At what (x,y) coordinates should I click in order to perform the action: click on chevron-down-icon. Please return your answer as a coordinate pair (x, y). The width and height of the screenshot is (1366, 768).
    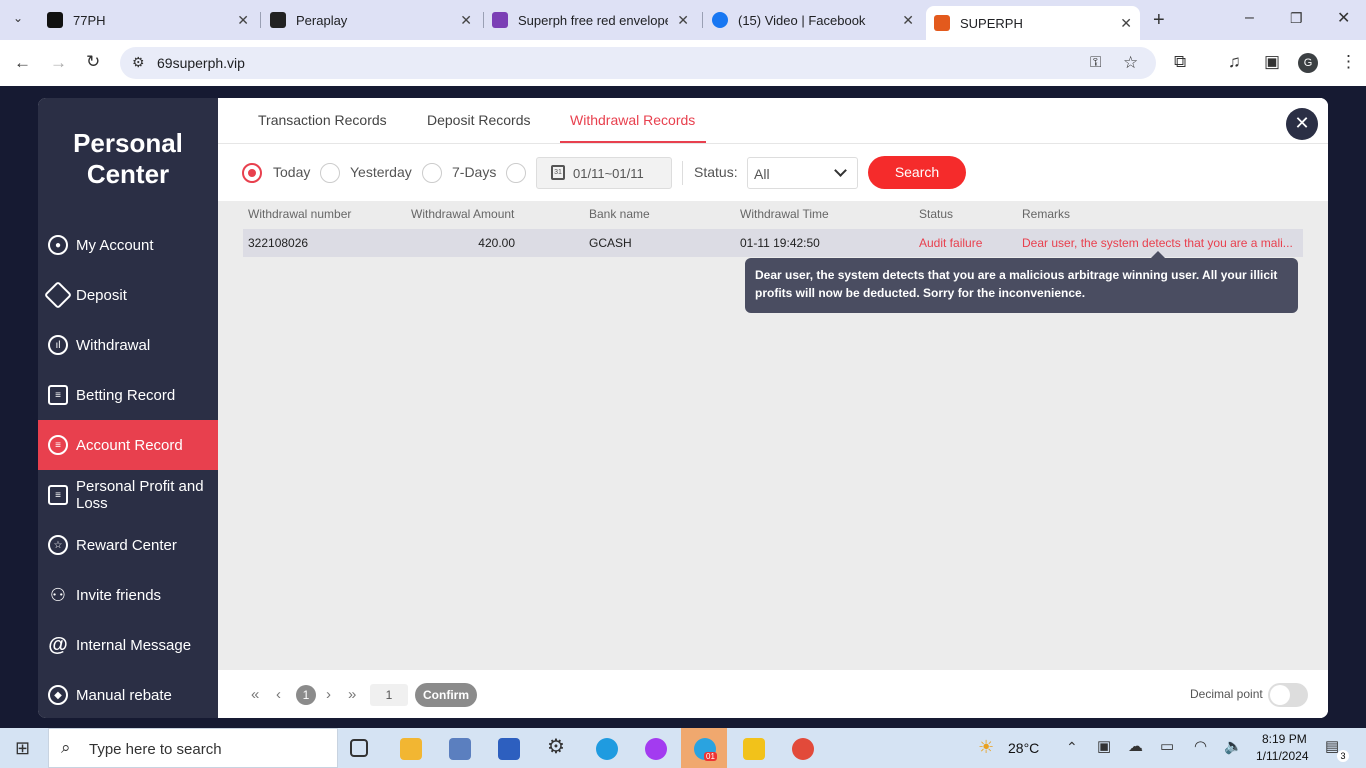
    Looking at the image, I should click on (840, 170).